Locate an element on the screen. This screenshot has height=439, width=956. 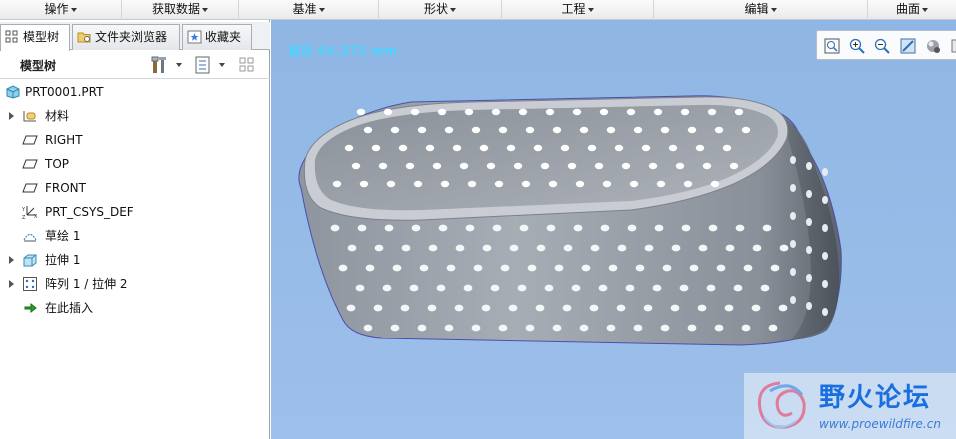
tree-item-sketch: 草绘 1 is located at coordinates (135, 236).